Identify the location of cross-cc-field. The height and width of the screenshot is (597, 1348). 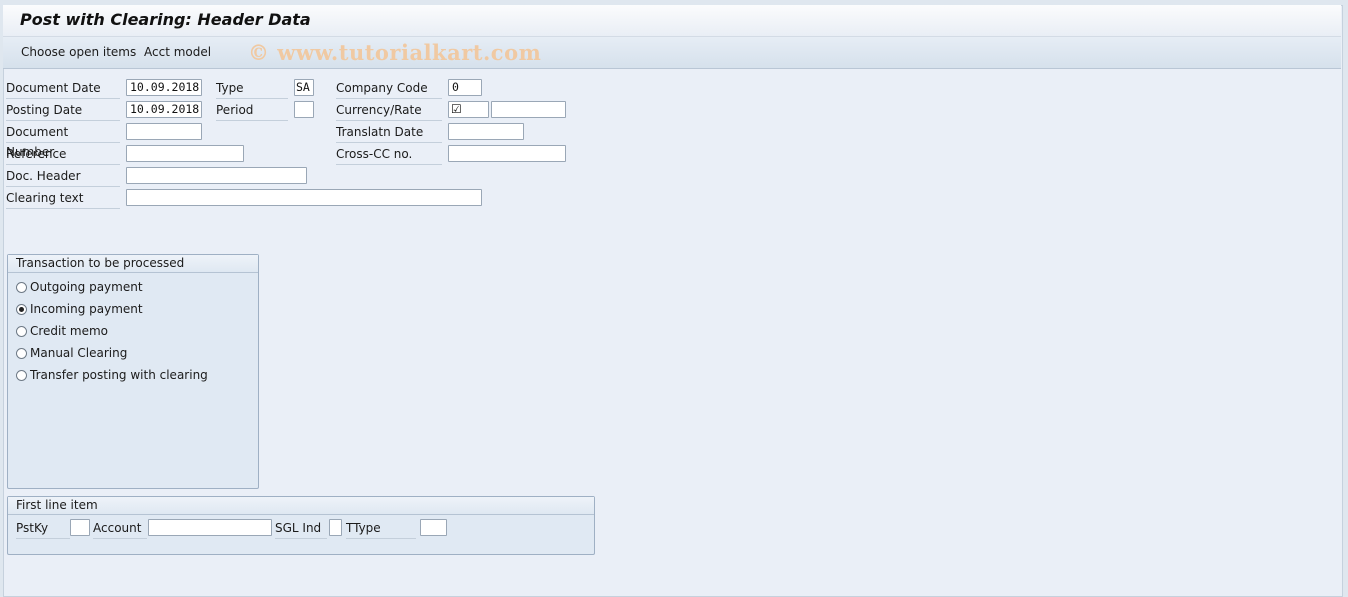
(507, 153).